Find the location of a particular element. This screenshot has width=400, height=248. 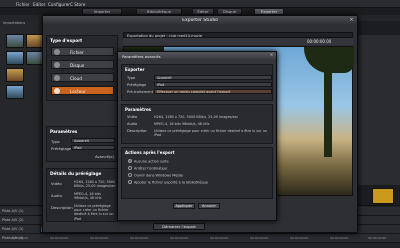

track-label: Piste A/V (1) is located at coordinates (13, 211).